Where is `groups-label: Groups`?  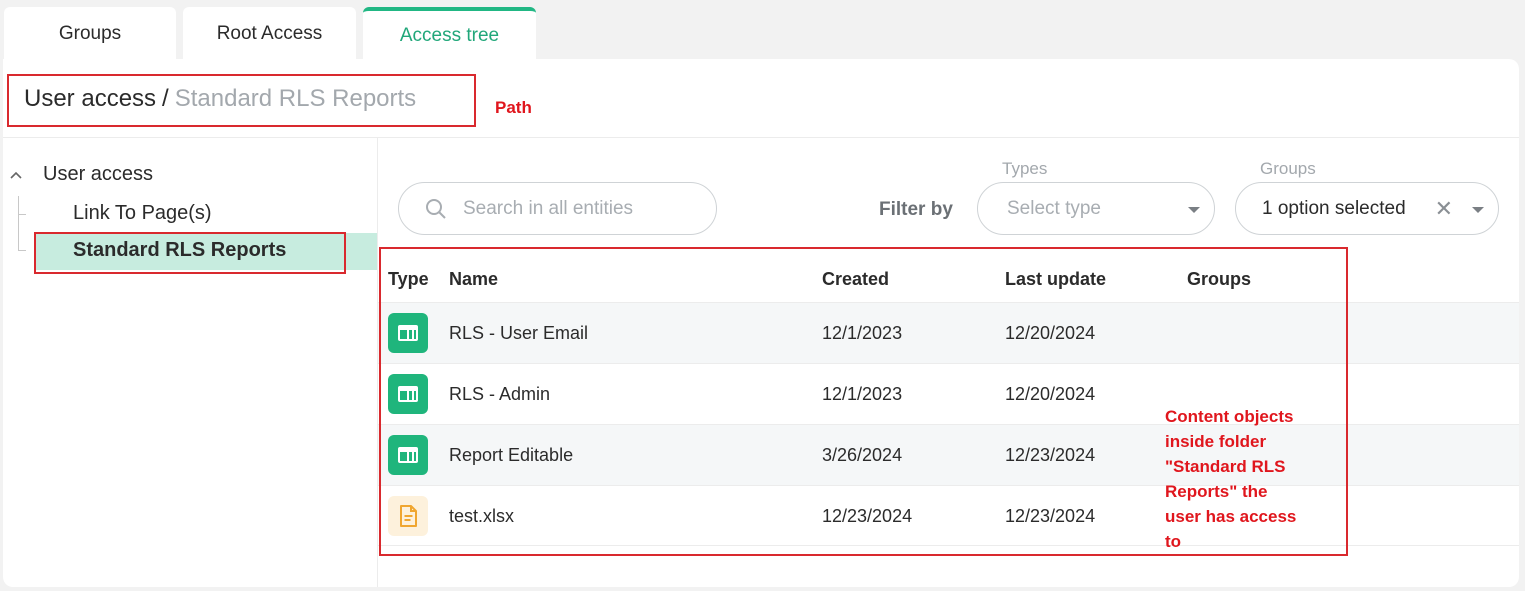 groups-label: Groups is located at coordinates (1288, 168).